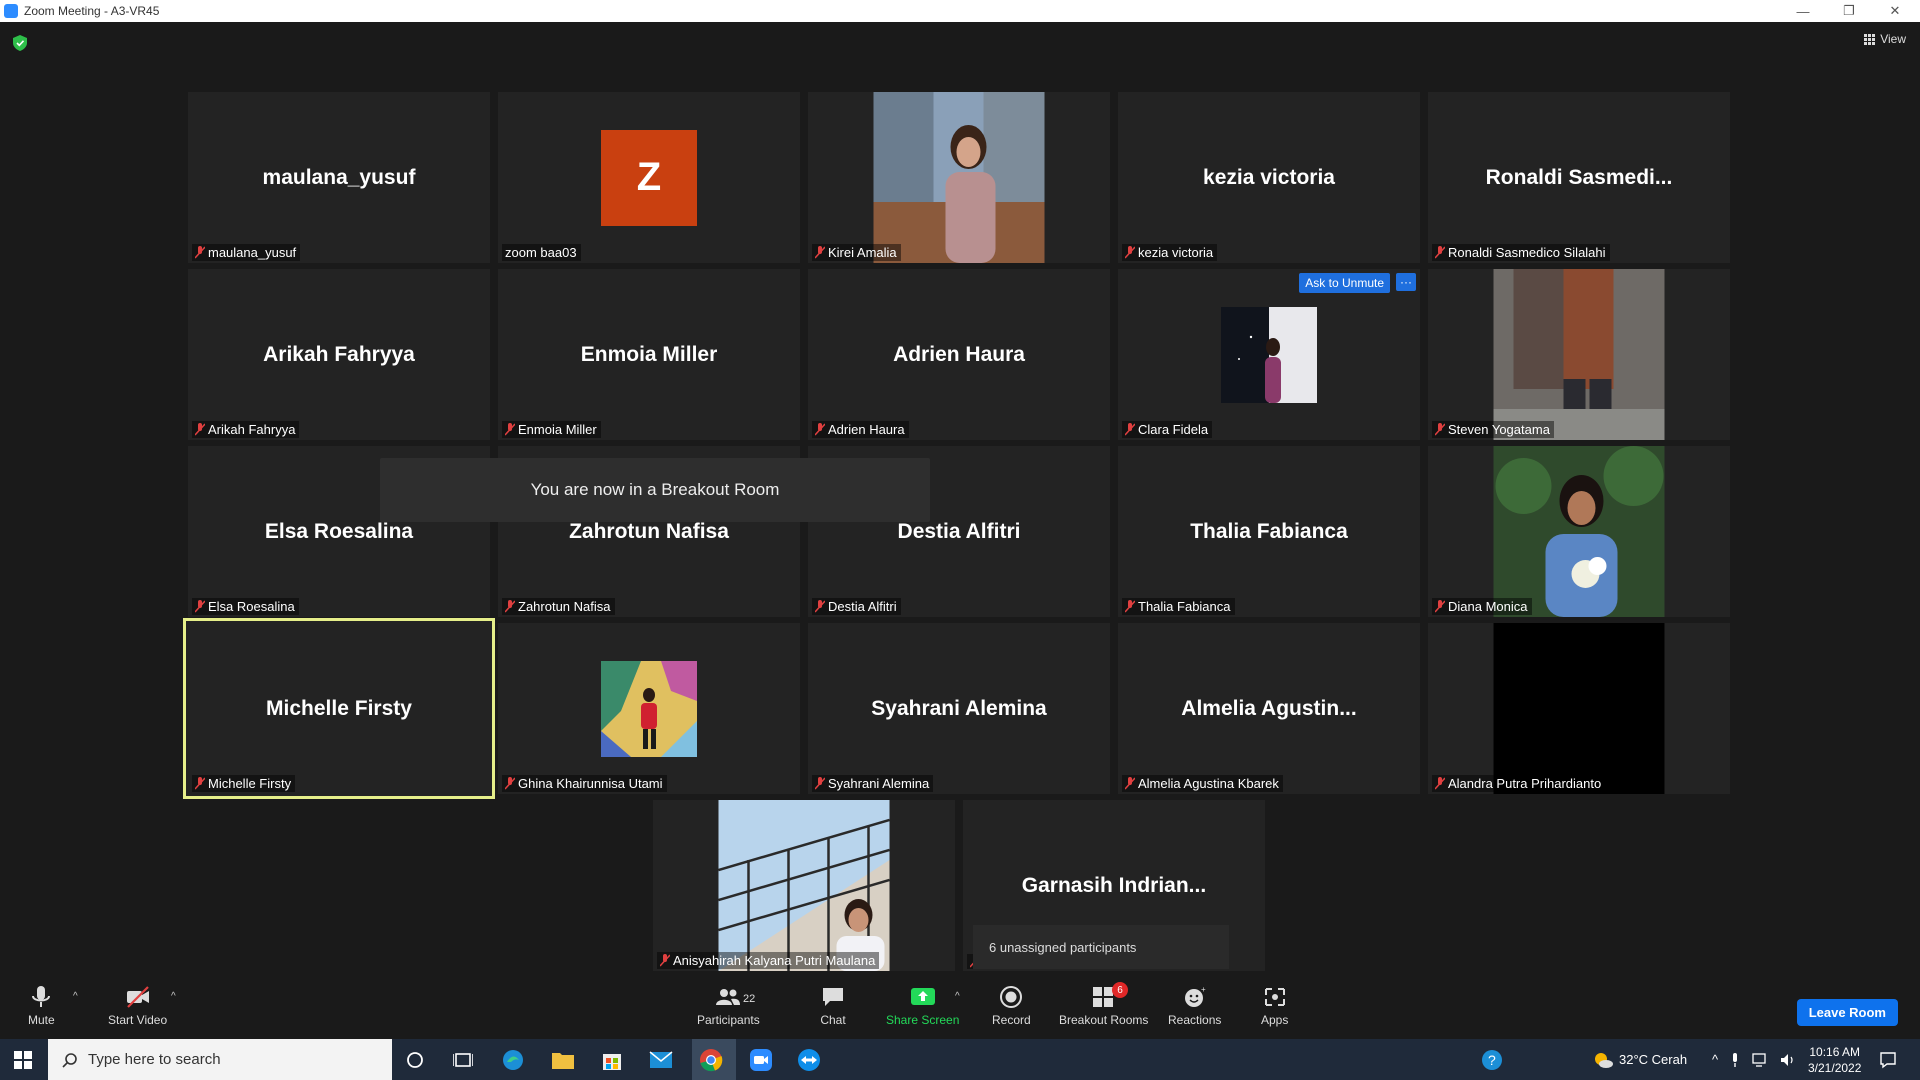  What do you see at coordinates (761, 1060) in the screenshot?
I see `zoom-taskbar-icon` at bounding box center [761, 1060].